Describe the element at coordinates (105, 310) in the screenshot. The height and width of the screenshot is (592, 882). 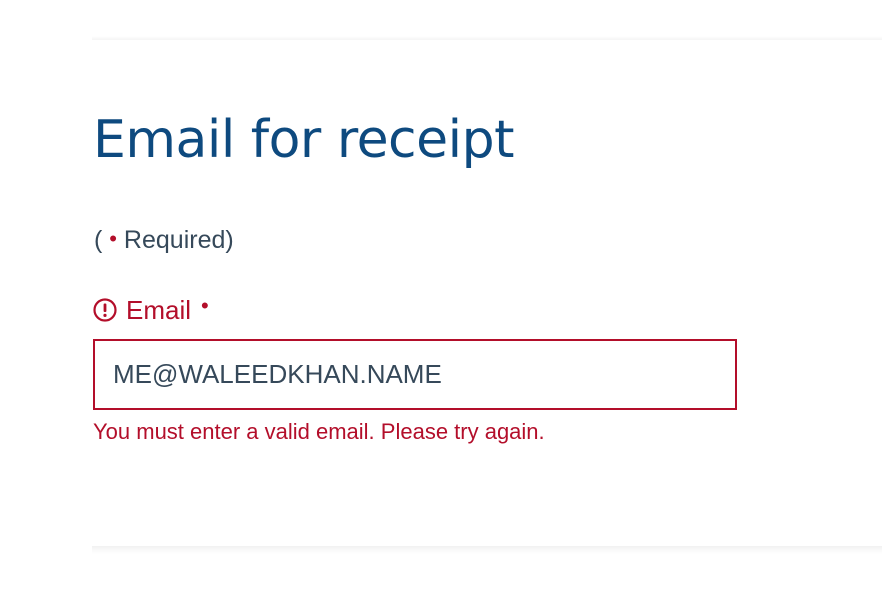
I see `alert-circle-icon` at that location.